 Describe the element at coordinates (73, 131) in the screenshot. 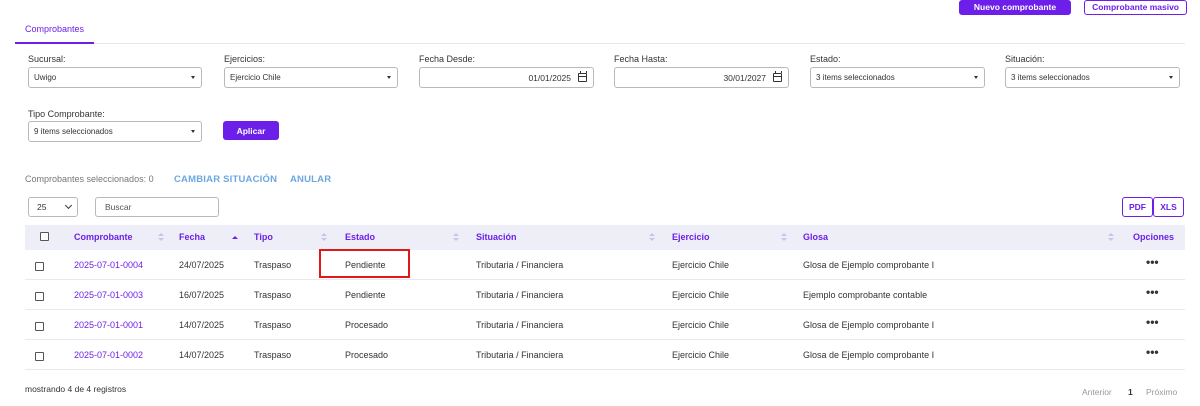

I see `tipo-comprobante-value: 9 items seleccionados` at that location.